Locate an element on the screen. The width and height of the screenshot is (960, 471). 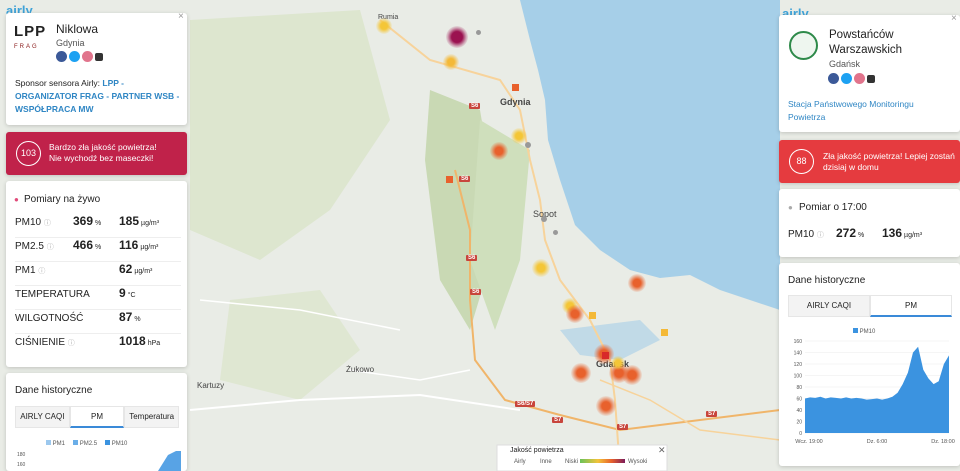
social-links is located at coordinates (851, 78).